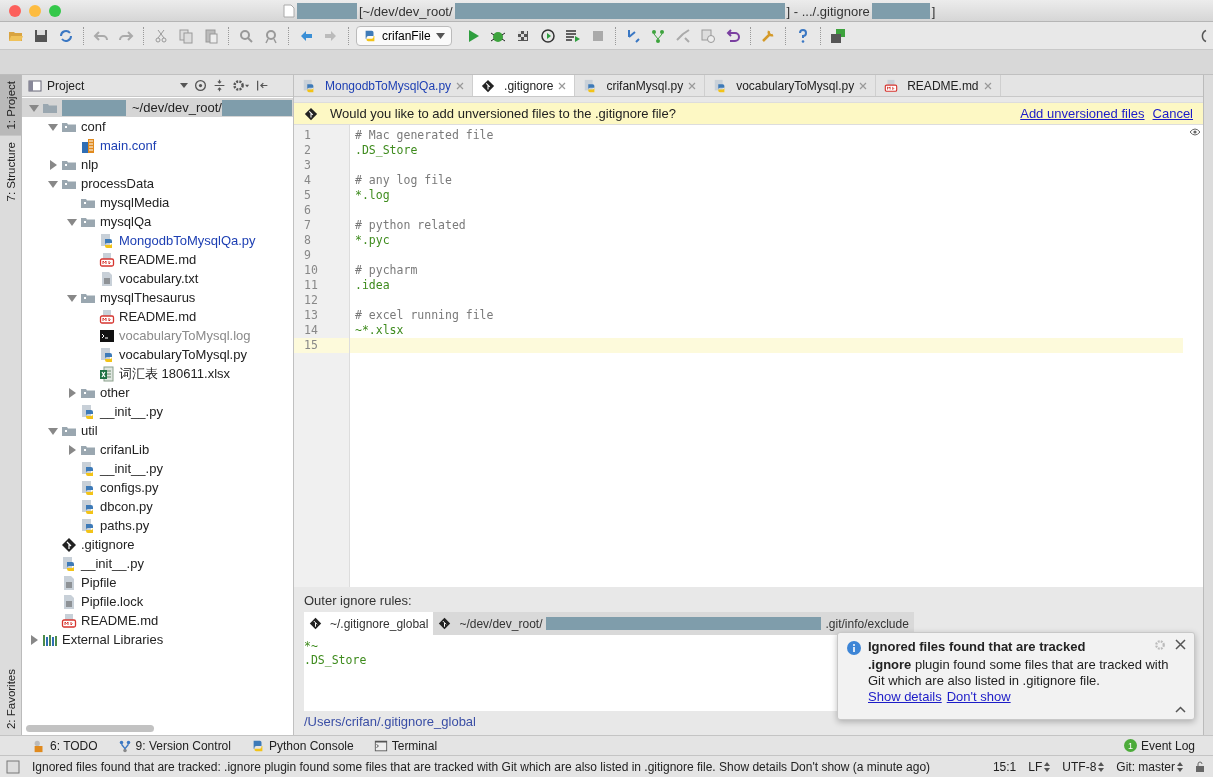 This screenshot has height=777, width=1213. Describe the element at coordinates (1083, 766) in the screenshot. I see `encoding-selector: UTF-8` at that location.